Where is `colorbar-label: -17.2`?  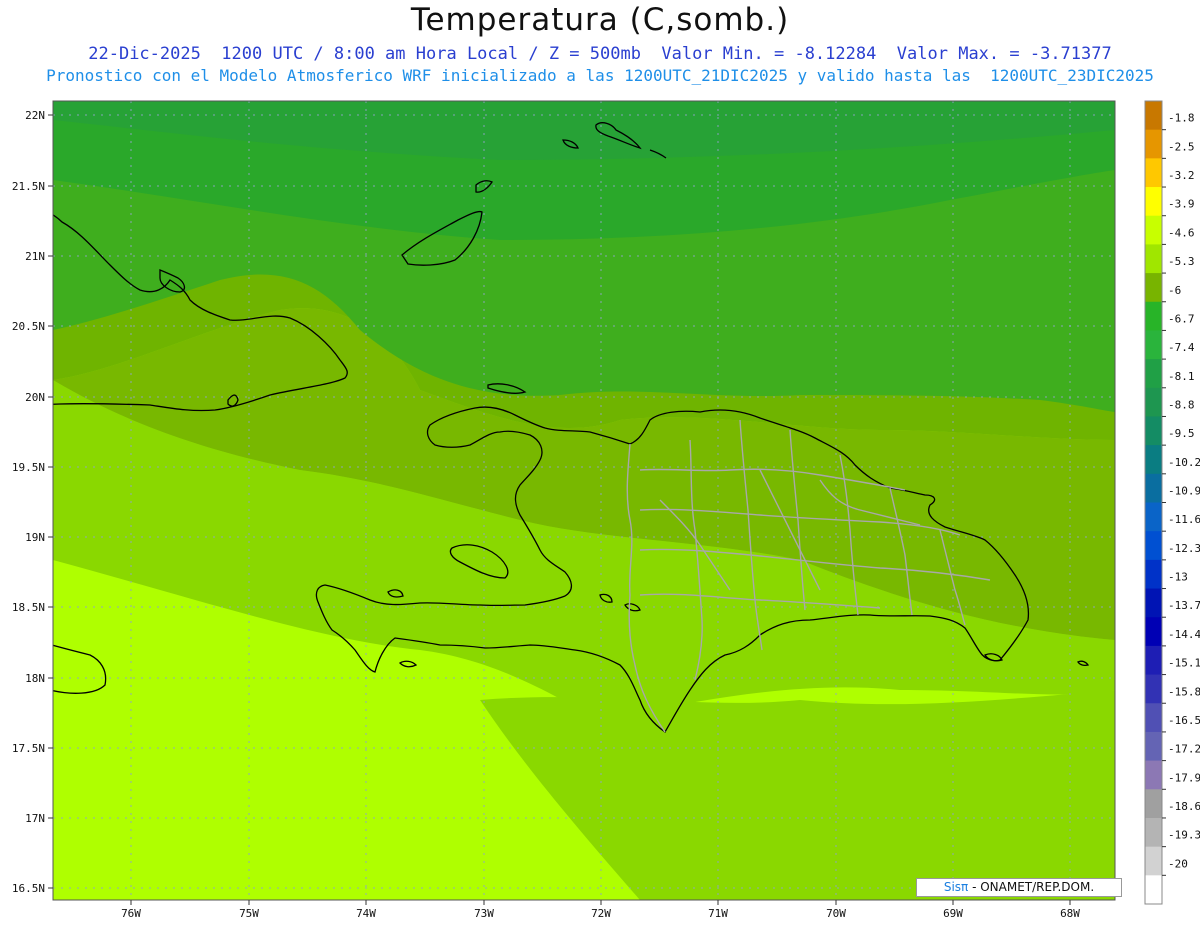
colorbar-label: -17.2 is located at coordinates (1184, 749).